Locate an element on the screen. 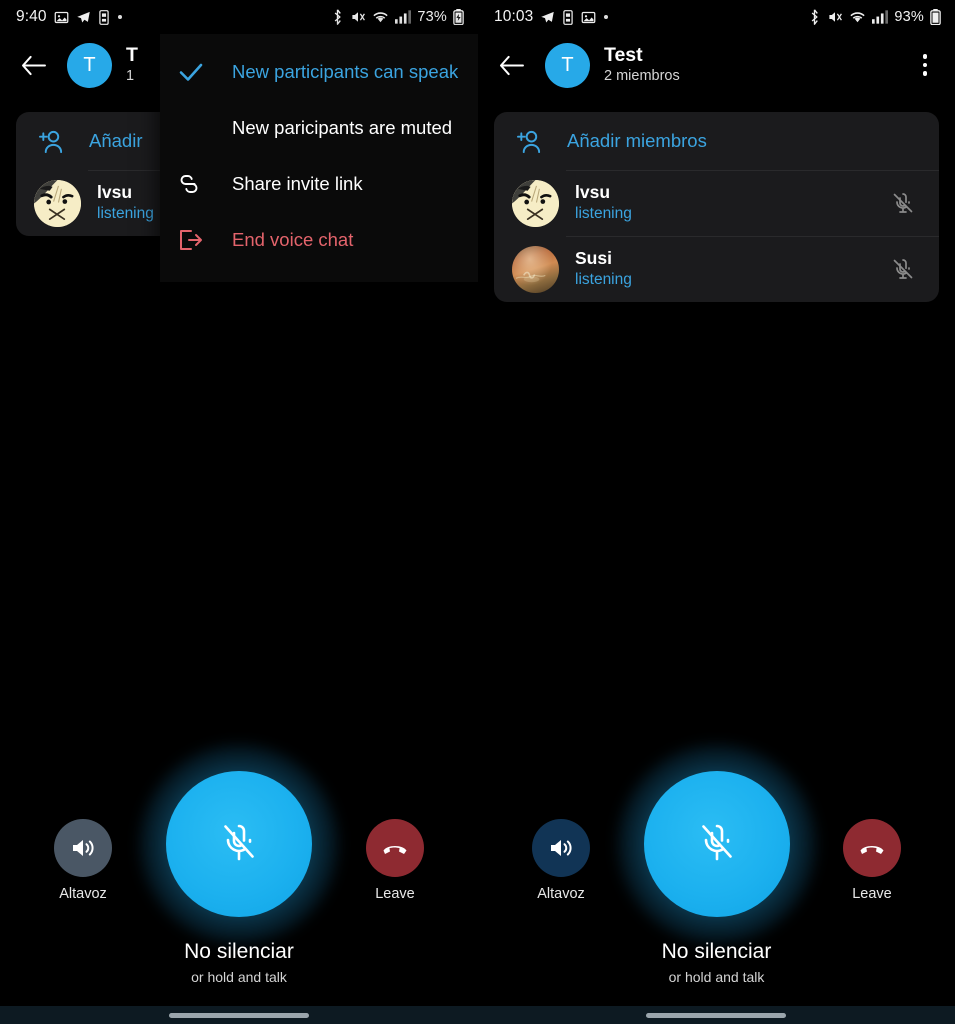 The height and width of the screenshot is (1024, 955). status-bar-left: 9:40 is located at coordinates (69, 17).